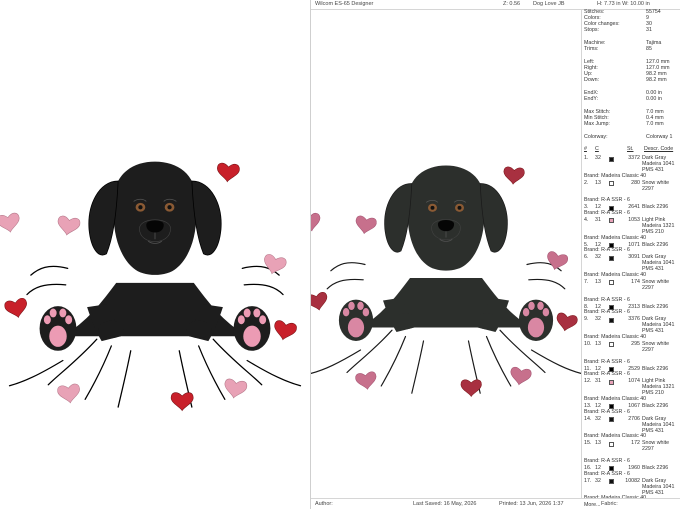 This screenshot has width=680, height=514. Describe the element at coordinates (155, 218) in the screenshot. I see `dog-head` at that location.